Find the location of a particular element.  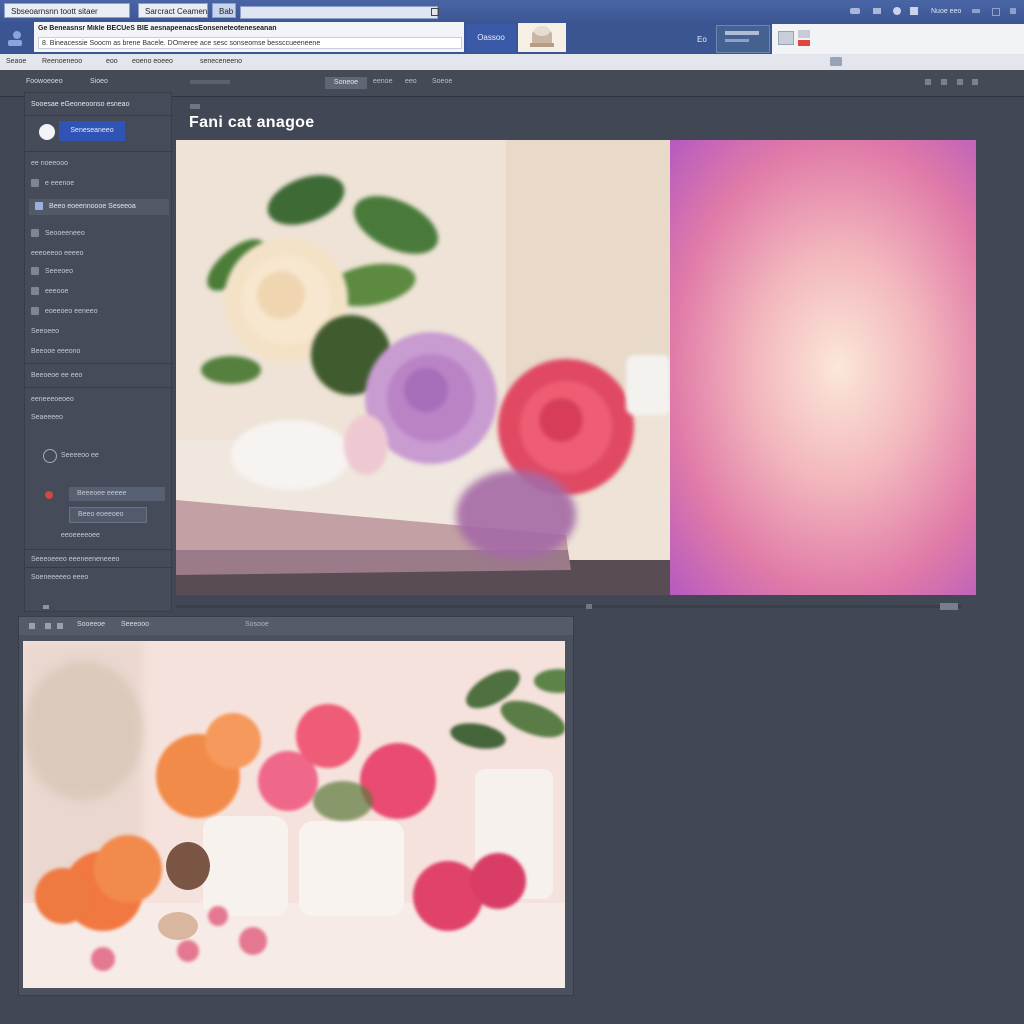

app-toolbar-label: Foowoeoeo is located at coordinates (44, 81).